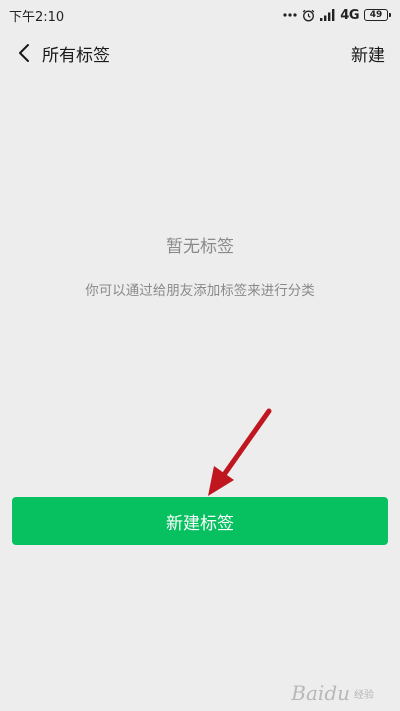 This screenshot has height=711, width=400. Describe the element at coordinates (337, 15) in the screenshot. I see `status-icons: 4G 49` at that location.